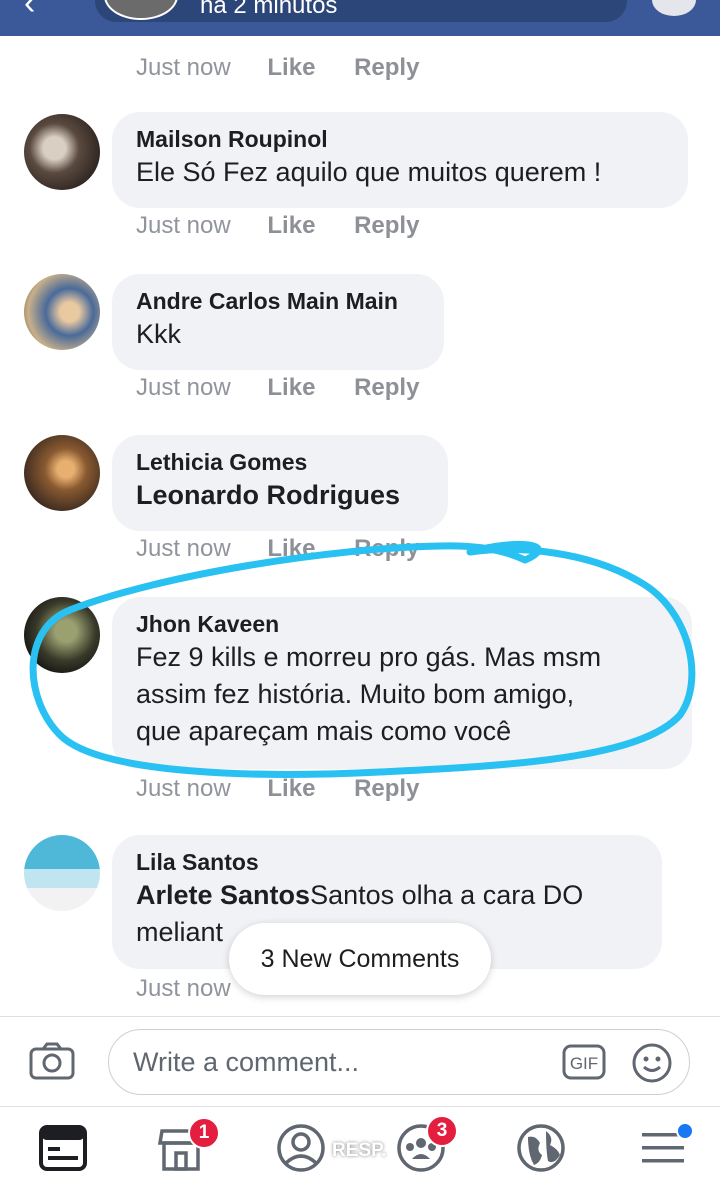 This screenshot has width=720, height=1191. Describe the element at coordinates (278, 301) in the screenshot. I see `comment-author: Andre Carlos Main Main` at that location.